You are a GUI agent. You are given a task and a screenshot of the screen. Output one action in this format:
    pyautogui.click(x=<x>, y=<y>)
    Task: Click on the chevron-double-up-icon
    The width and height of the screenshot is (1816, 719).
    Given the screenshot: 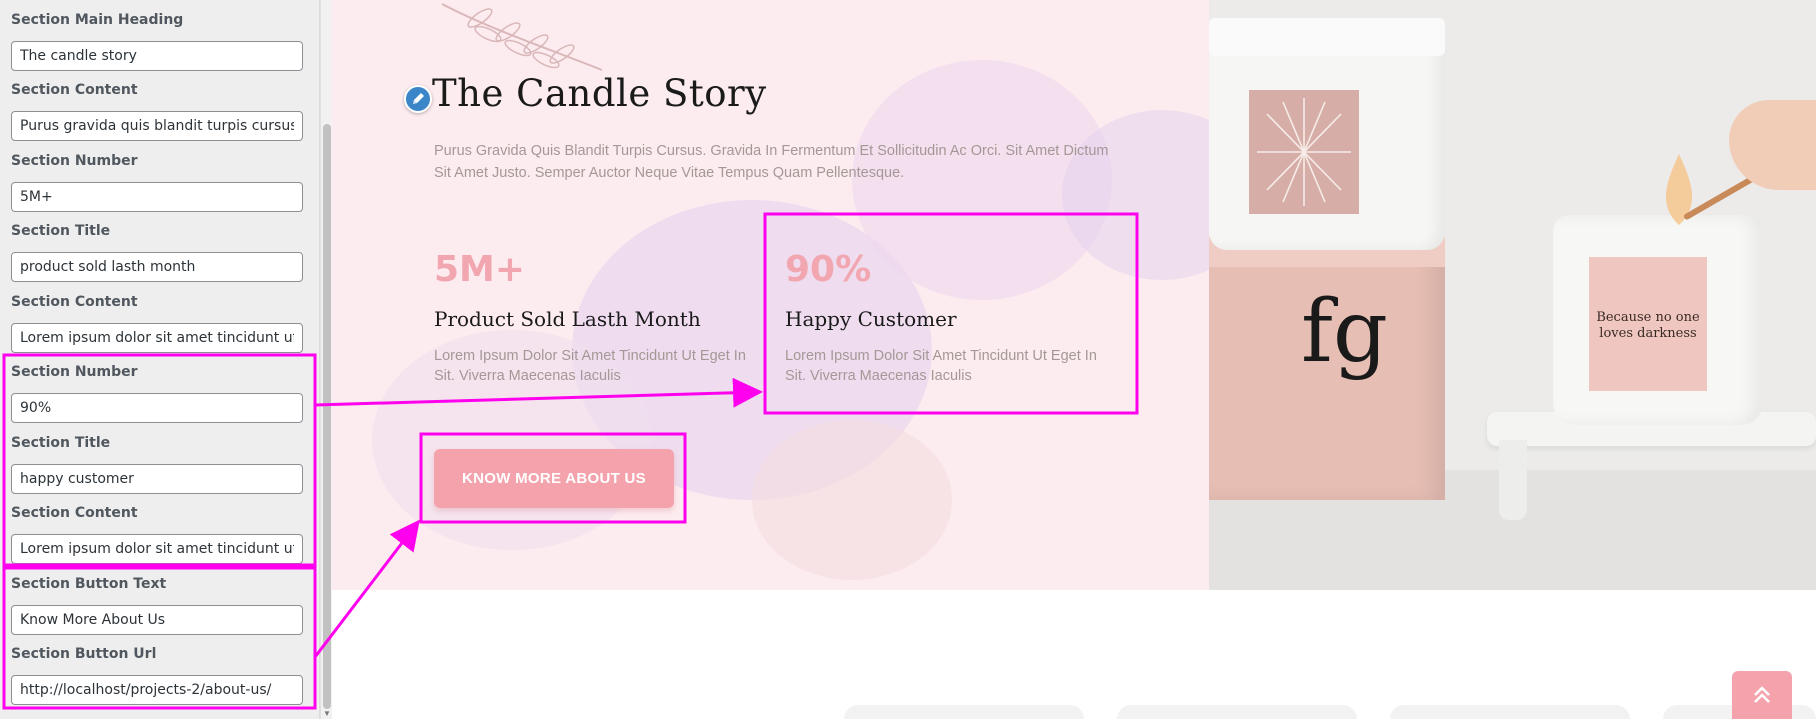 What is the action you would take?
    pyautogui.click(x=1762, y=694)
    